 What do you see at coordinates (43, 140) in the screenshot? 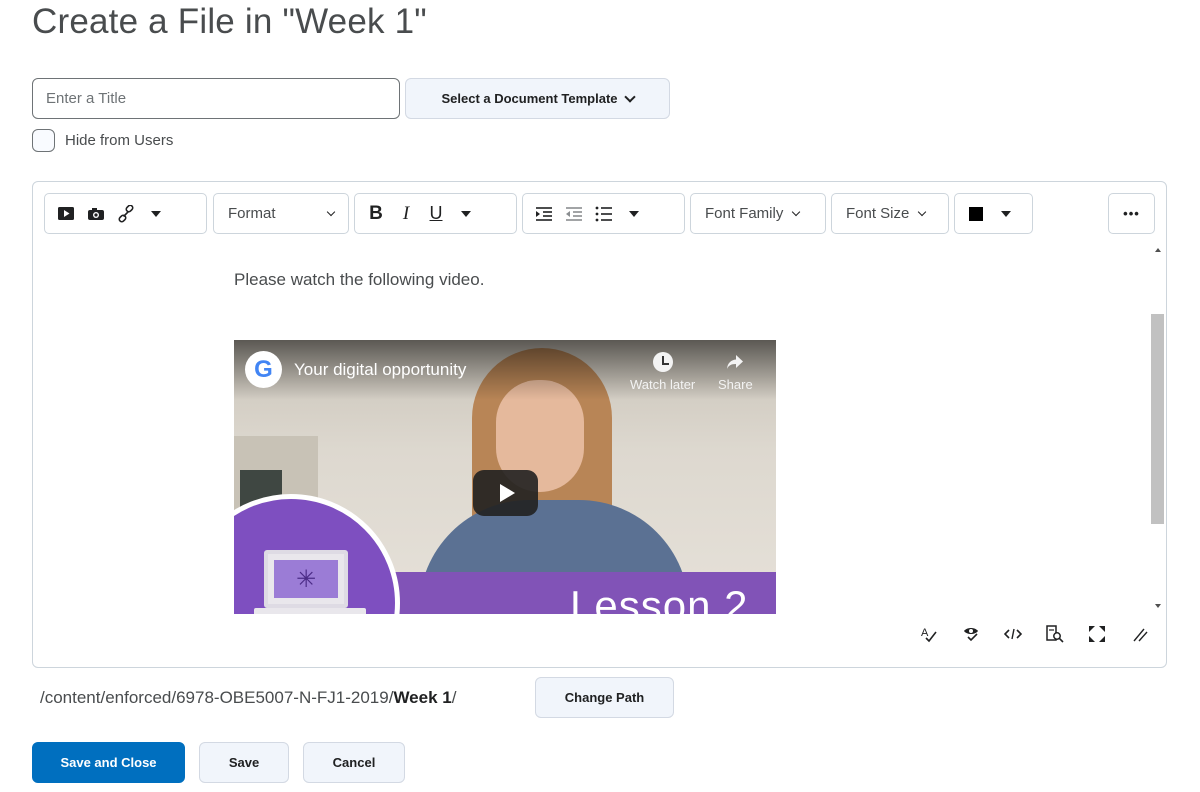
I see `hide-from-users-checkbox` at bounding box center [43, 140].